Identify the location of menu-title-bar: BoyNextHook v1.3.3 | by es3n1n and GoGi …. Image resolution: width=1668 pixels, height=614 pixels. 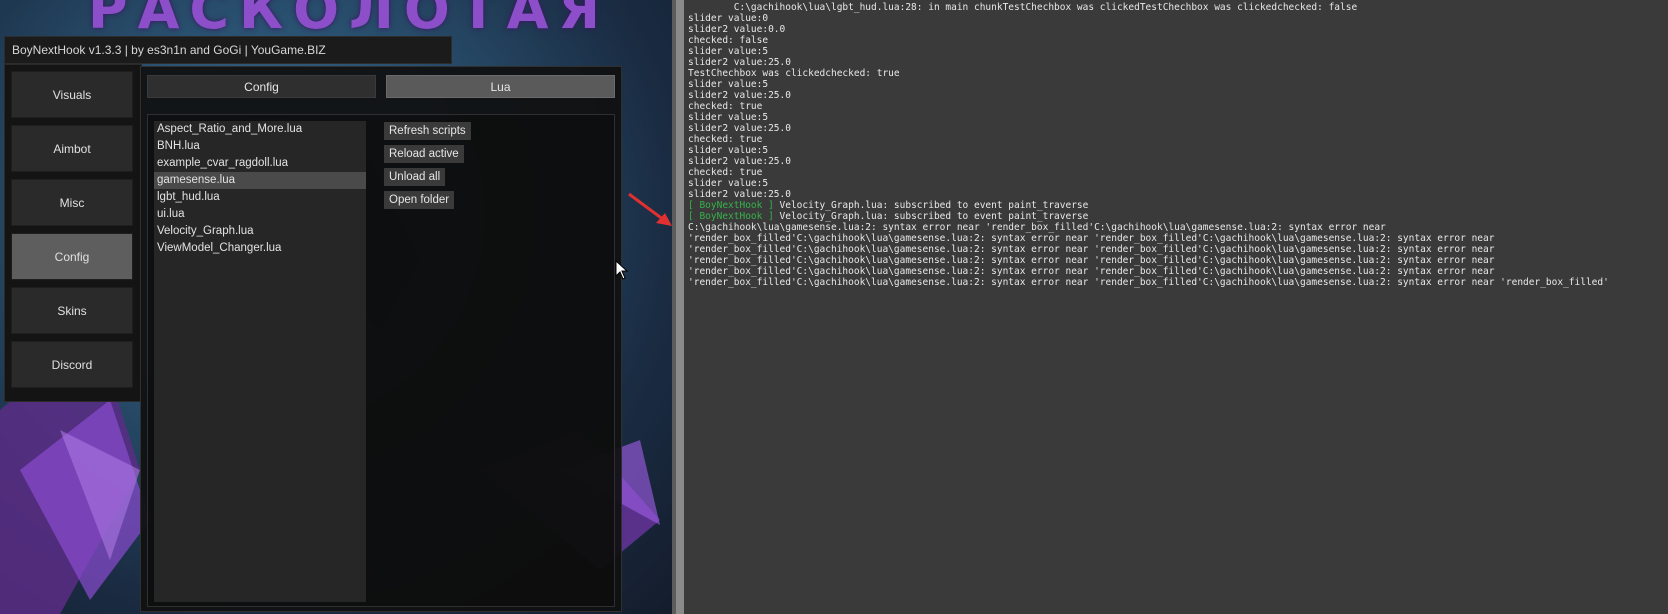
(228, 50).